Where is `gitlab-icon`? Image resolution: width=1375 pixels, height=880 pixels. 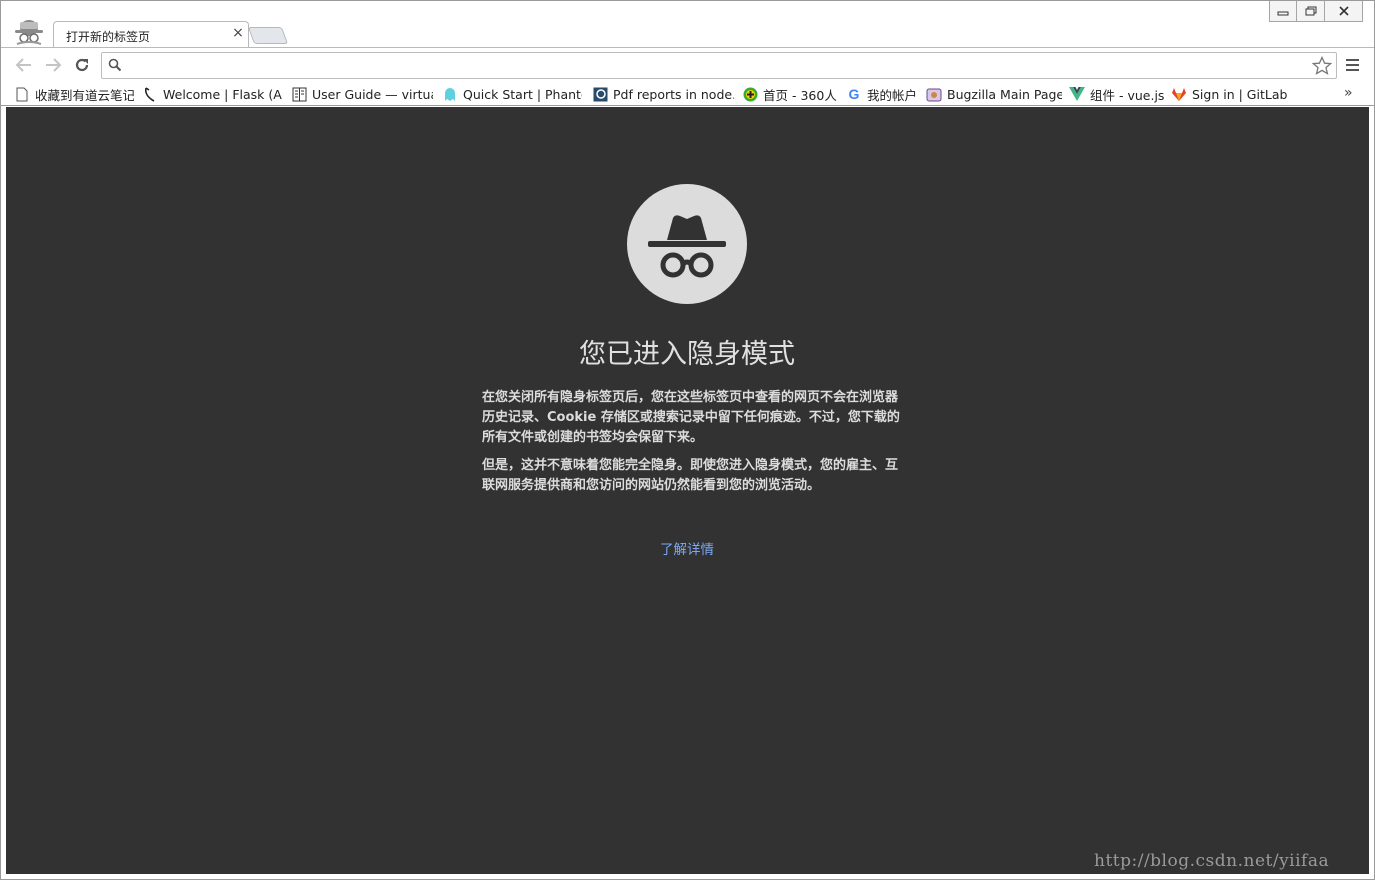 gitlab-icon is located at coordinates (1179, 94).